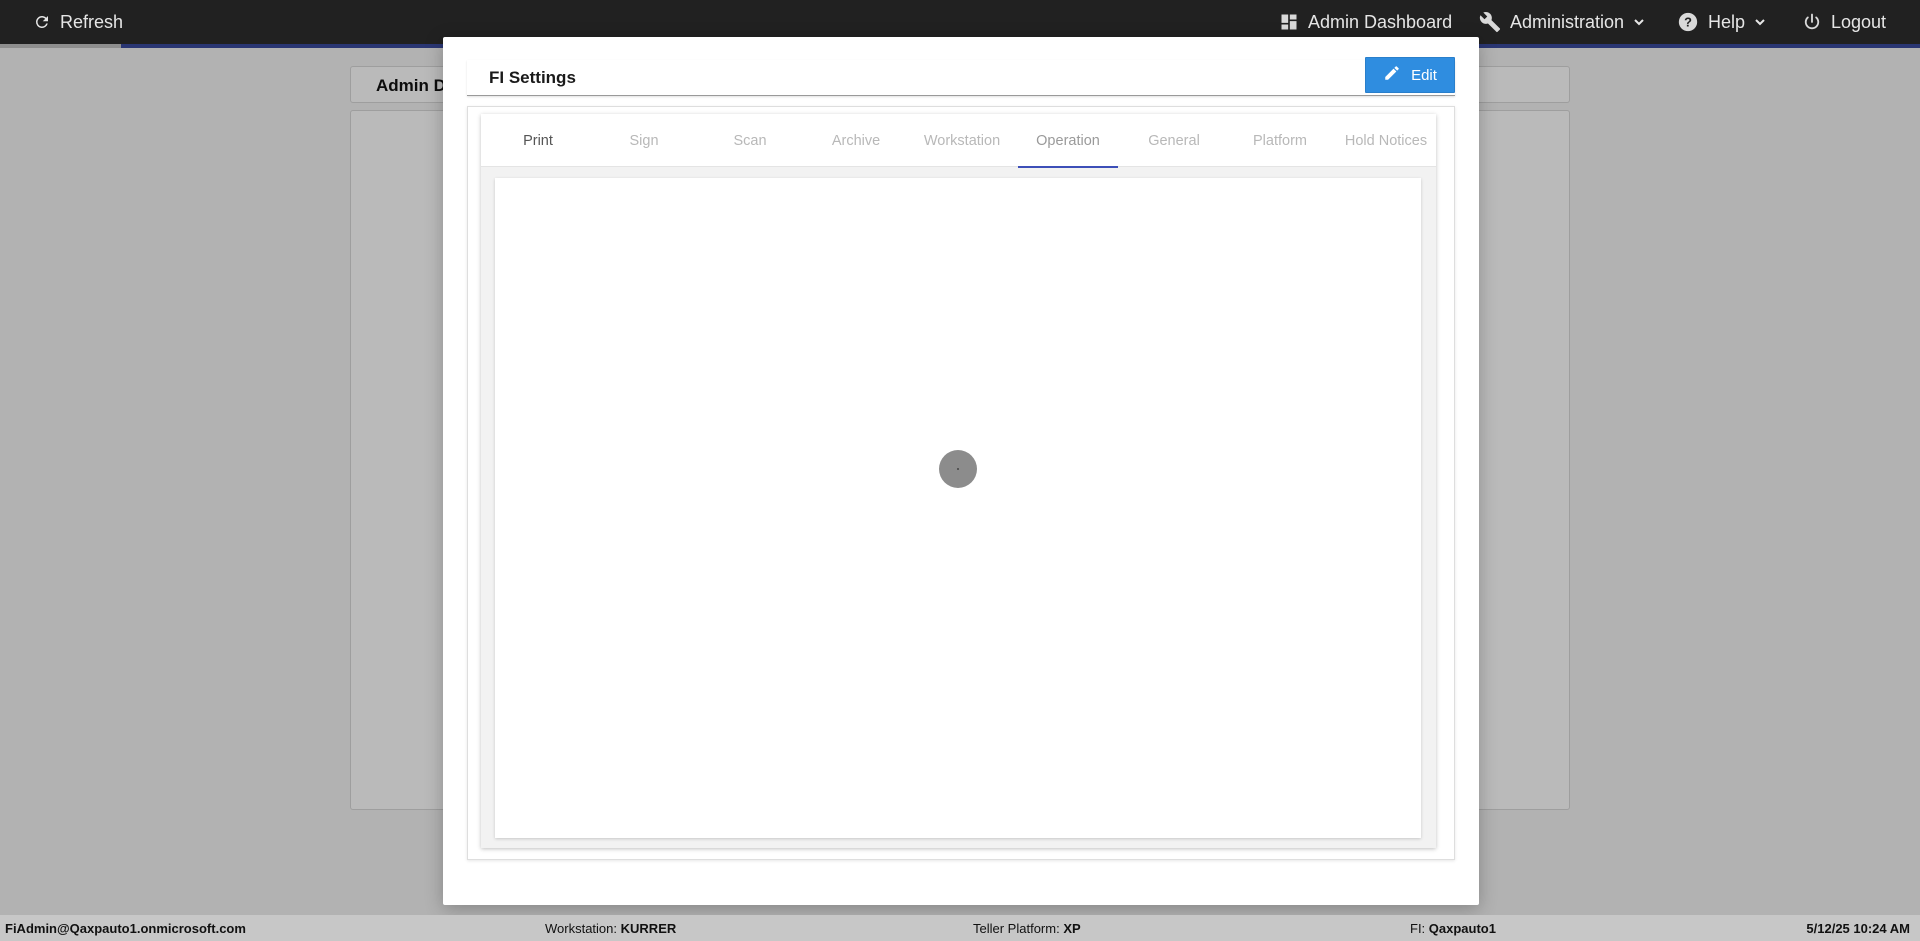  I want to click on platform-value: XP, so click(1072, 928).